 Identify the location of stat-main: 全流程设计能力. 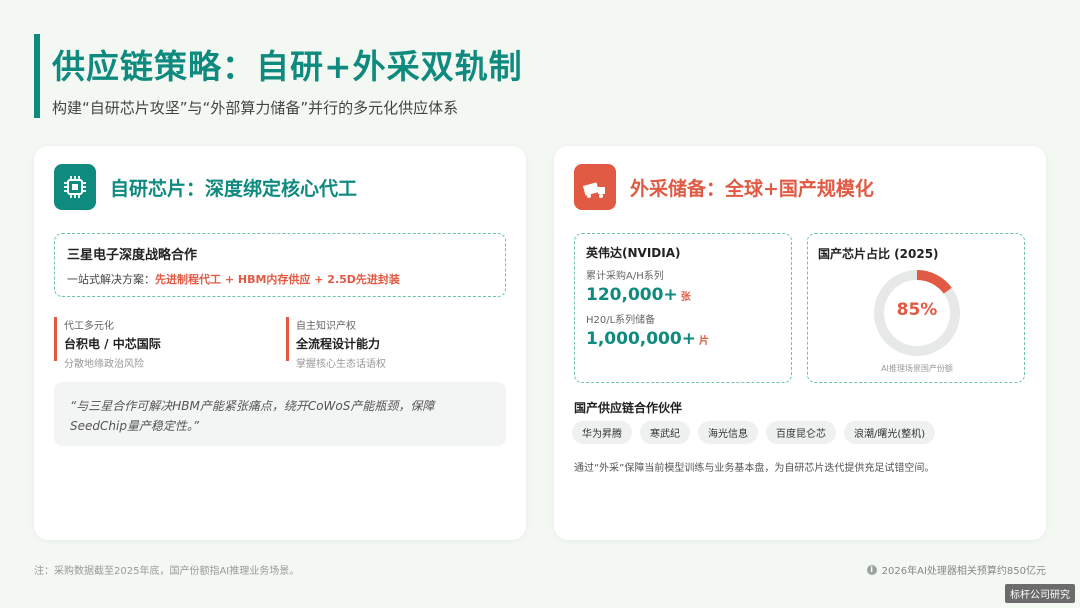
(338, 344).